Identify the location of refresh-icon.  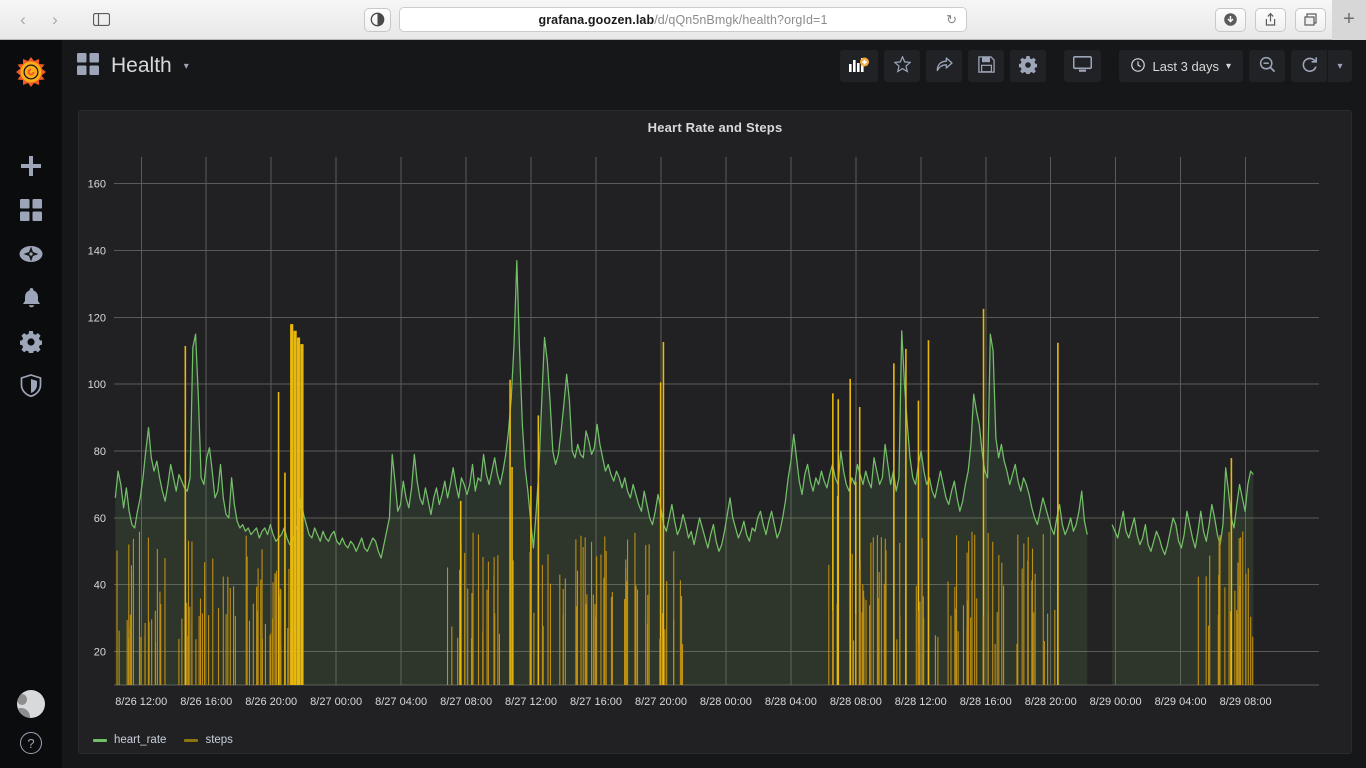
(1309, 66).